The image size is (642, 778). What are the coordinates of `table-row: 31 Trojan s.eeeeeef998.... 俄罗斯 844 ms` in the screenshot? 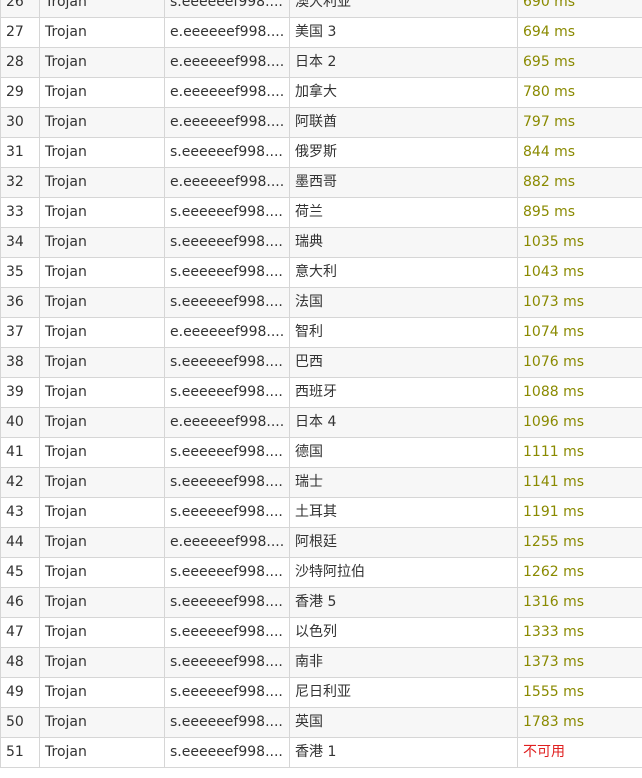 It's located at (321, 152).